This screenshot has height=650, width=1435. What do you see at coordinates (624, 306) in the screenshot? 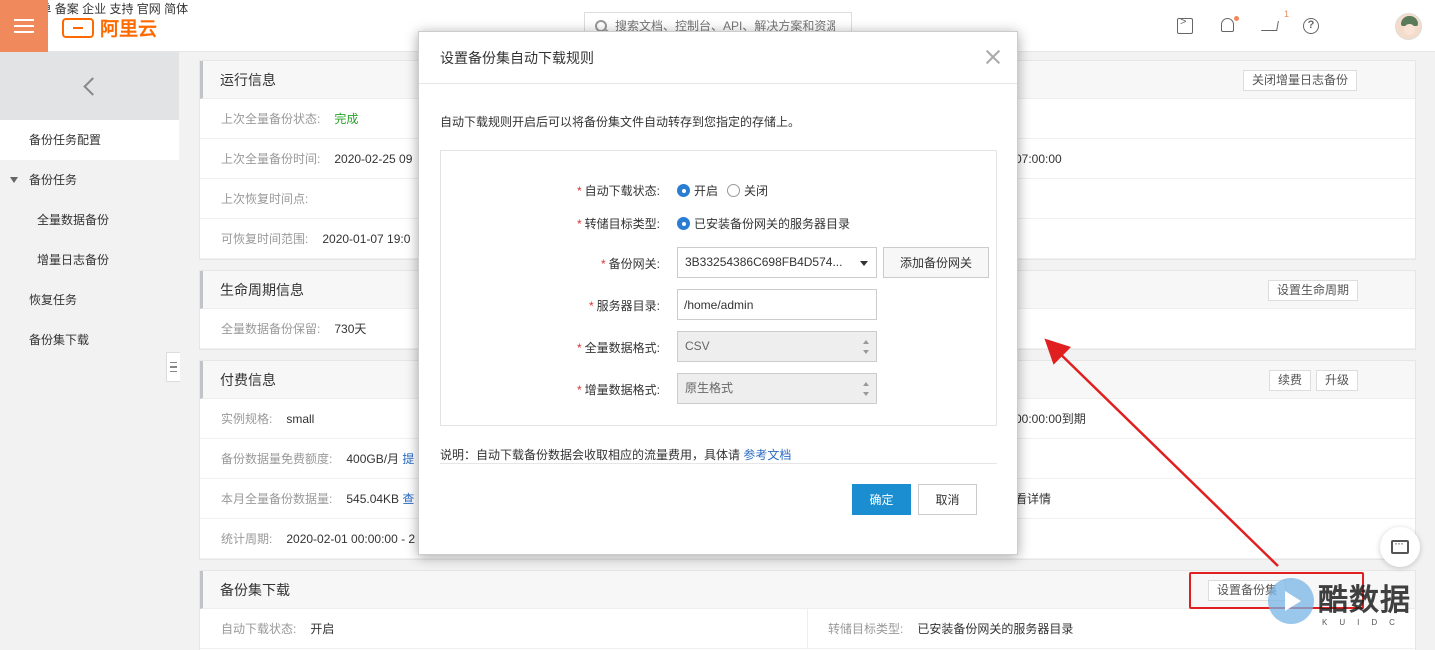
I see `server-dir-label: * 服务器目录:` at bounding box center [624, 306].